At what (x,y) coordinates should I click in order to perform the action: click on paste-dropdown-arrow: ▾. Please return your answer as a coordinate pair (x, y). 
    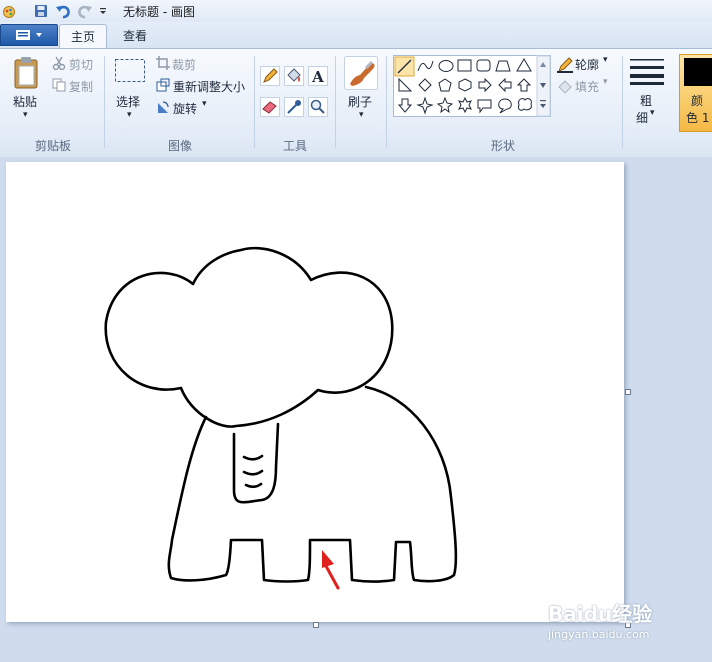
    Looking at the image, I should click on (25, 115).